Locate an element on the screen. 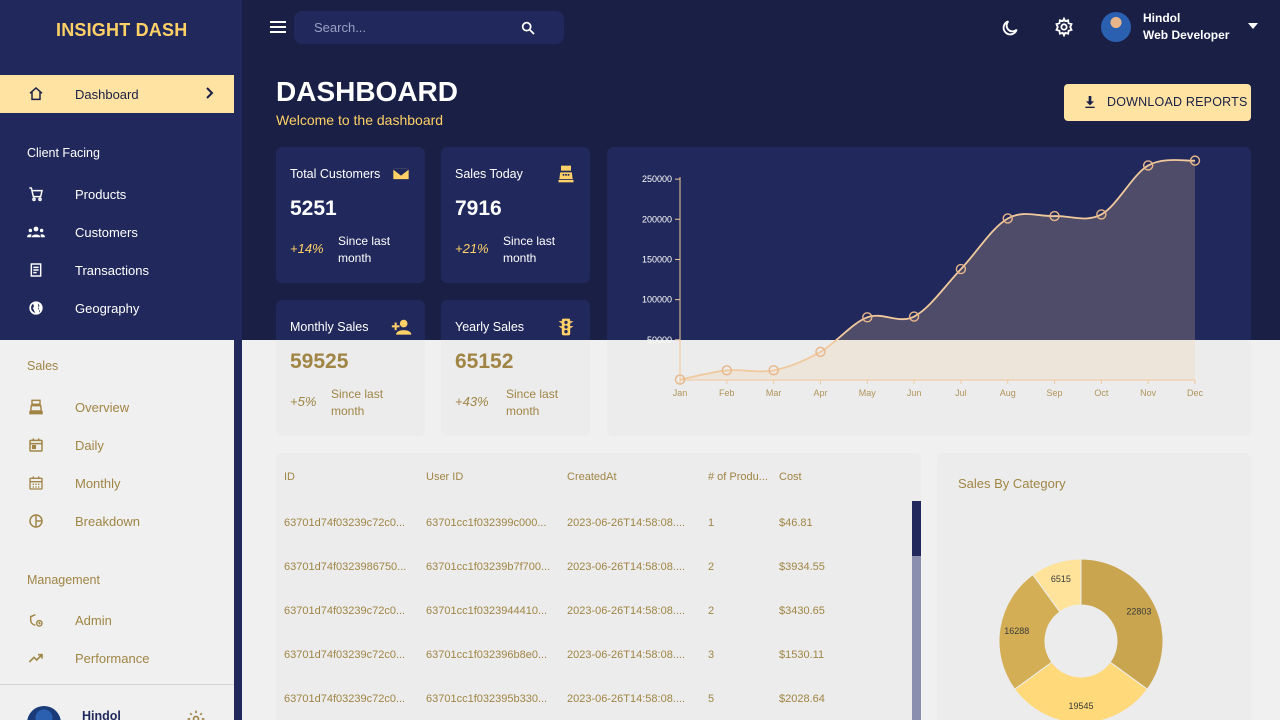 The image size is (1280, 720). trending-up-icon is located at coordinates (36, 658).